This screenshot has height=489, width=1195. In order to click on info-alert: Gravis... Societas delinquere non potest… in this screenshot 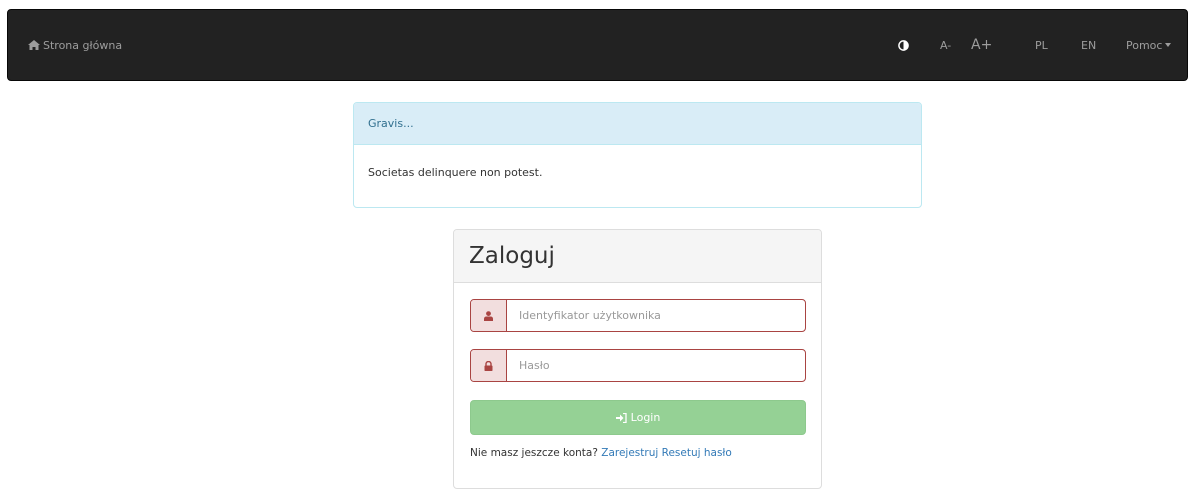, I will do `click(637, 155)`.